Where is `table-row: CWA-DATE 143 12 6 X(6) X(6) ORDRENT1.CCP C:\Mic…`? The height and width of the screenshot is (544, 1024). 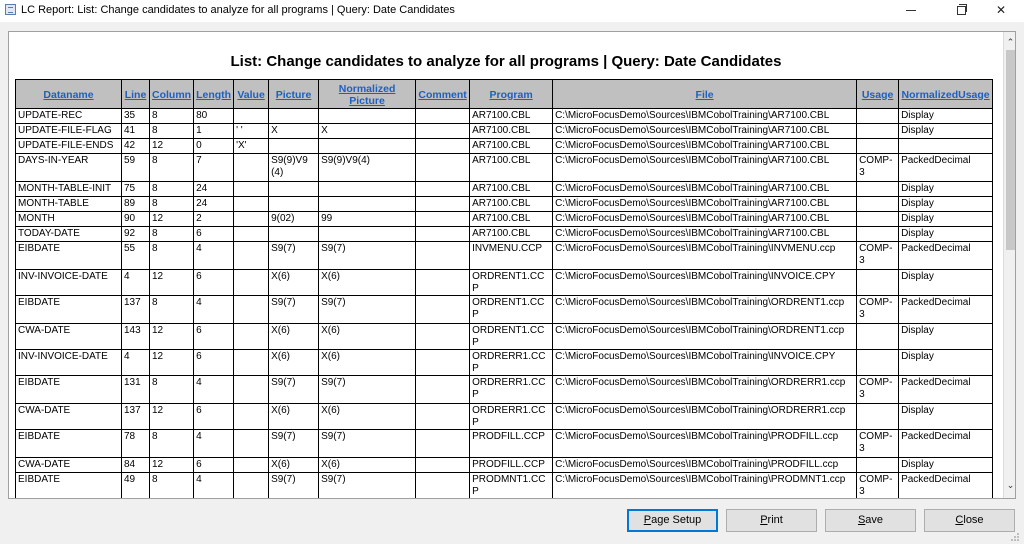
table-row: CWA-DATE 143 12 6 X(6) X(6) ORDRENT1.CCP C:\Mic… is located at coordinates (504, 336).